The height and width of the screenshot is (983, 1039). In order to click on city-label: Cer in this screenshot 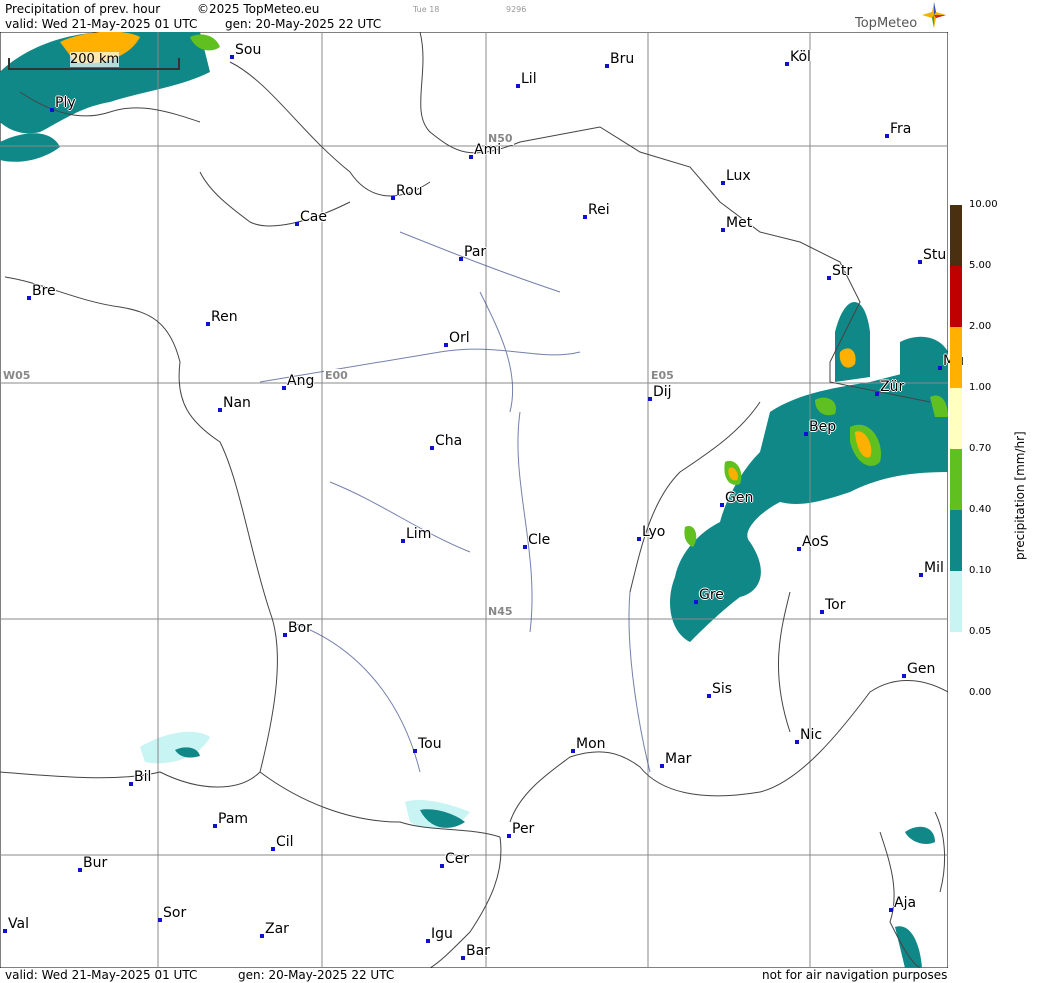, I will do `click(457, 859)`.